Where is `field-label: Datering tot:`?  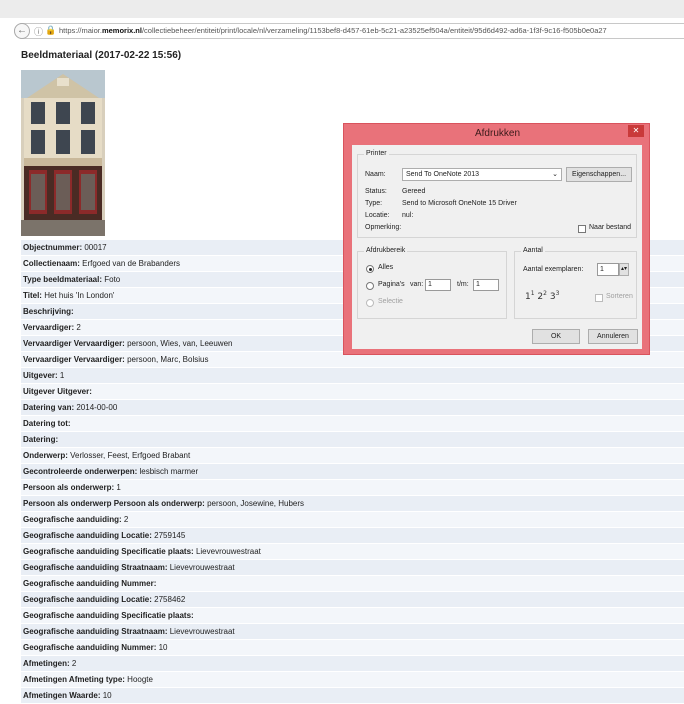 field-label: Datering tot: is located at coordinates (47, 423).